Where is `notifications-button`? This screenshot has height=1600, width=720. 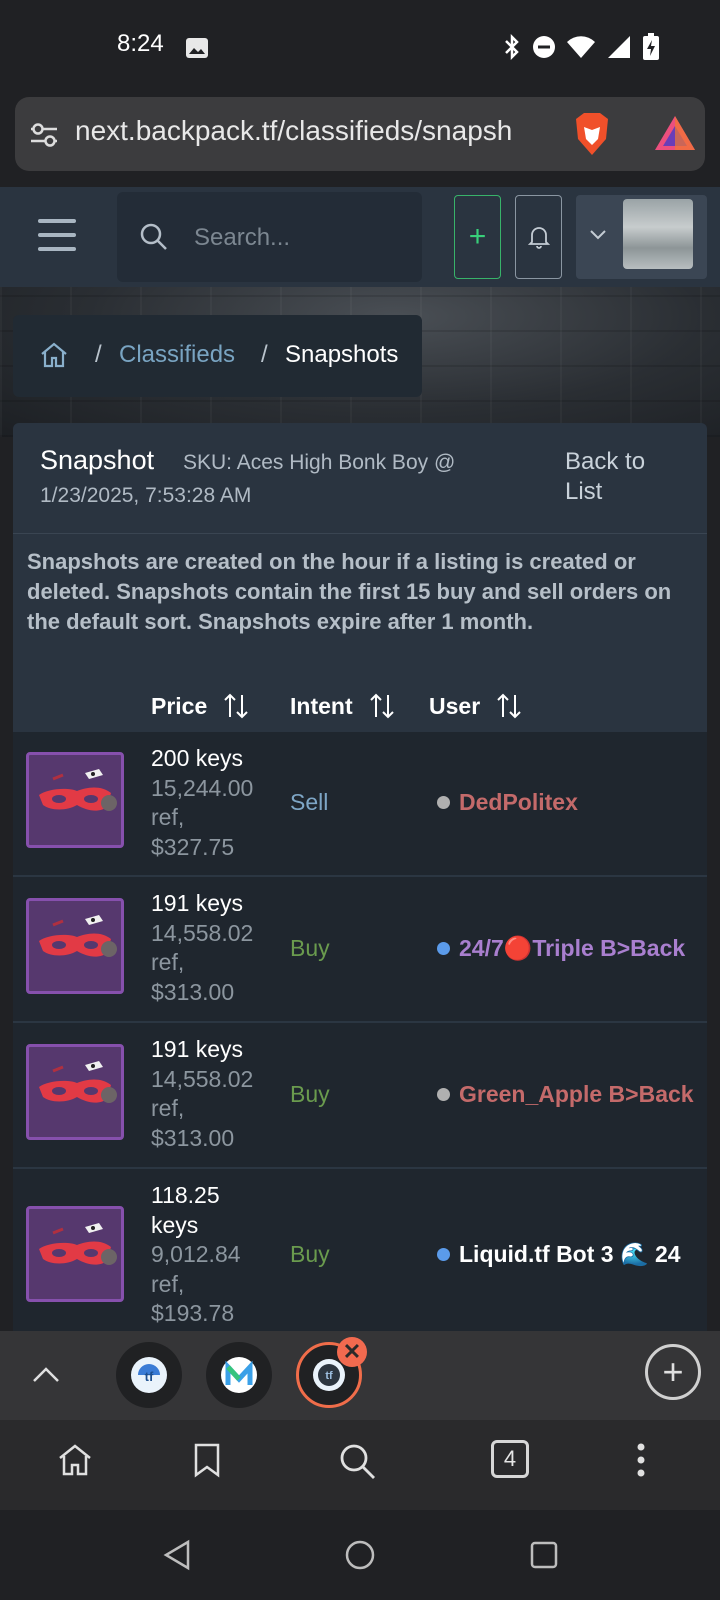
notifications-button is located at coordinates (538, 237).